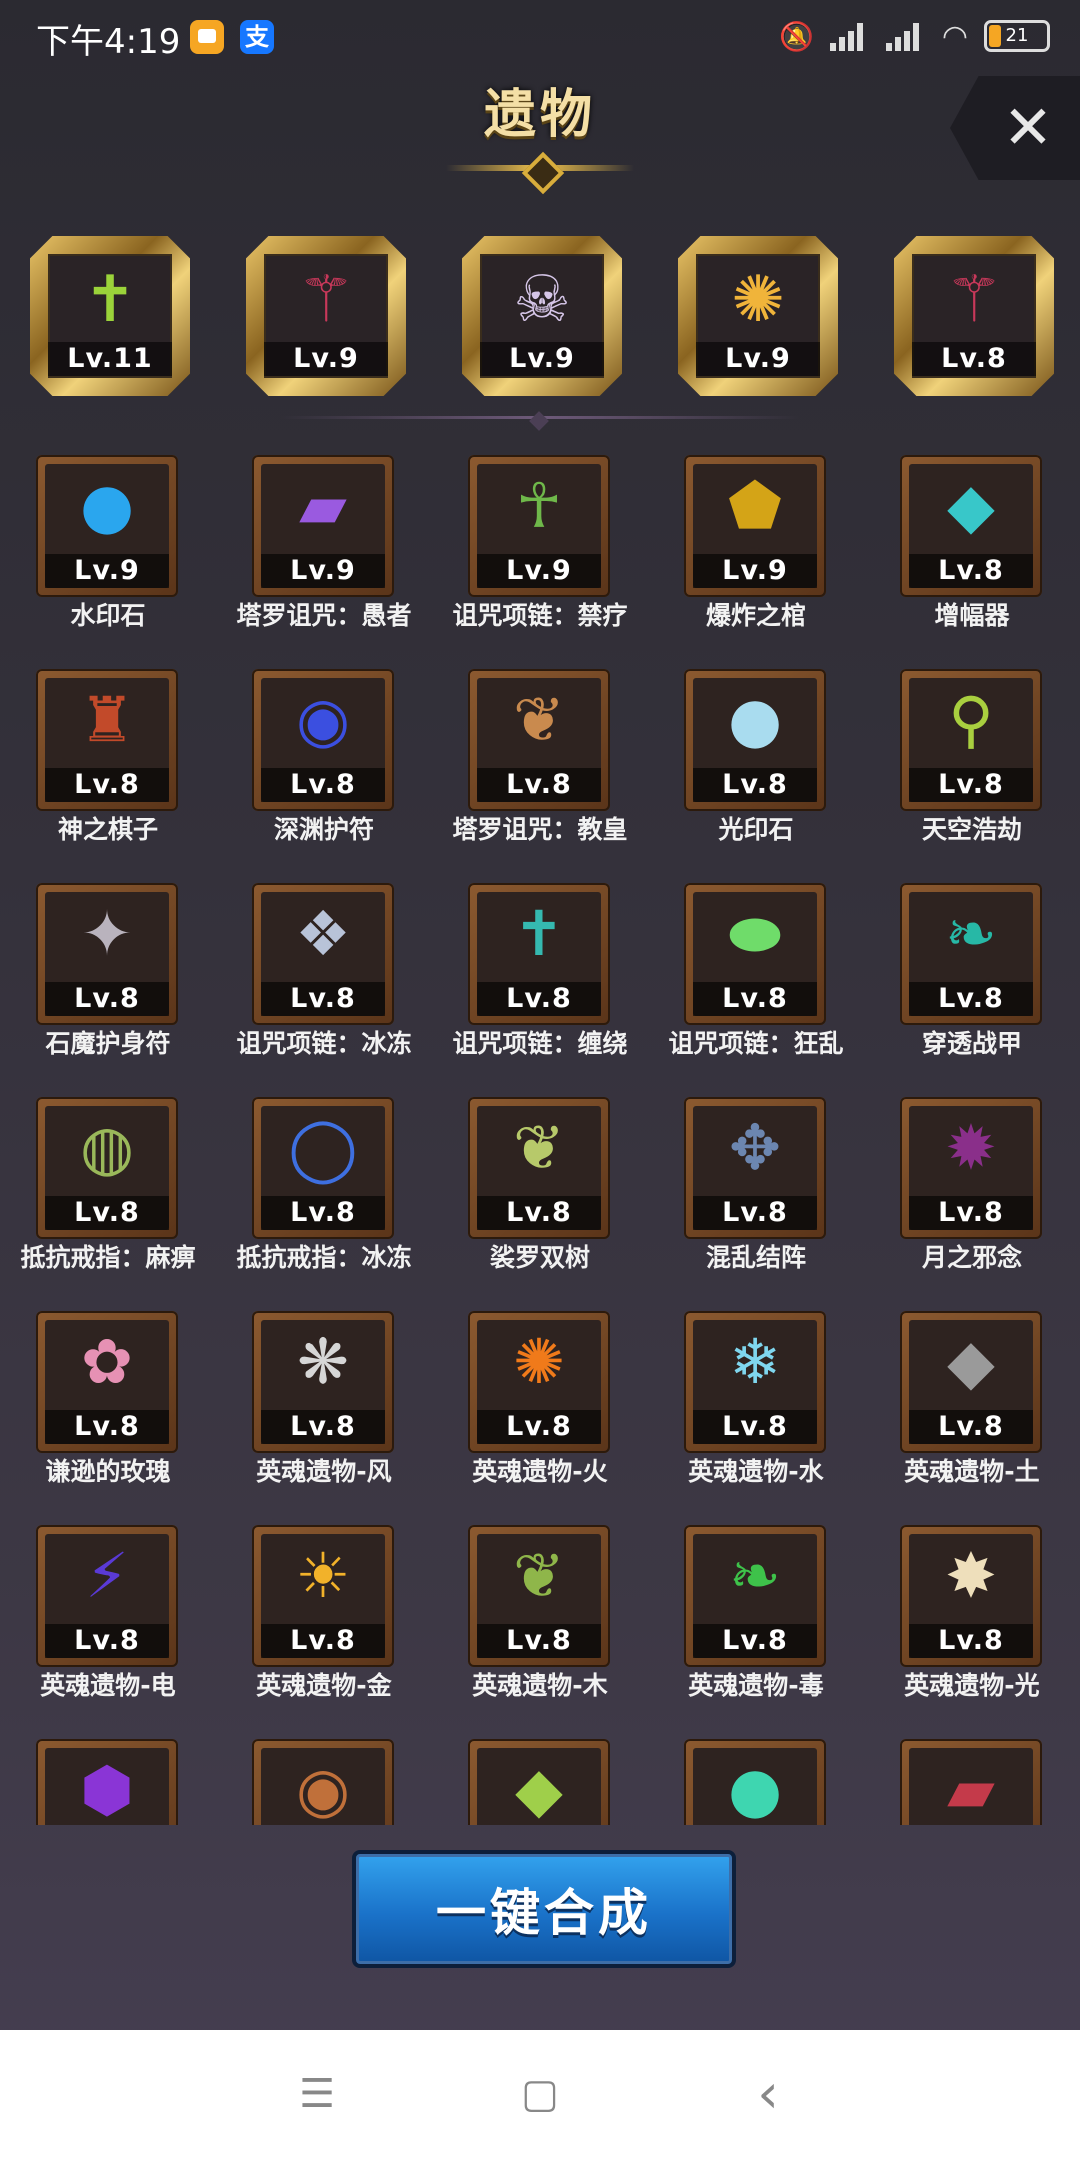  I want to click on featured-relic: ☠ Lv.9, so click(542, 316).